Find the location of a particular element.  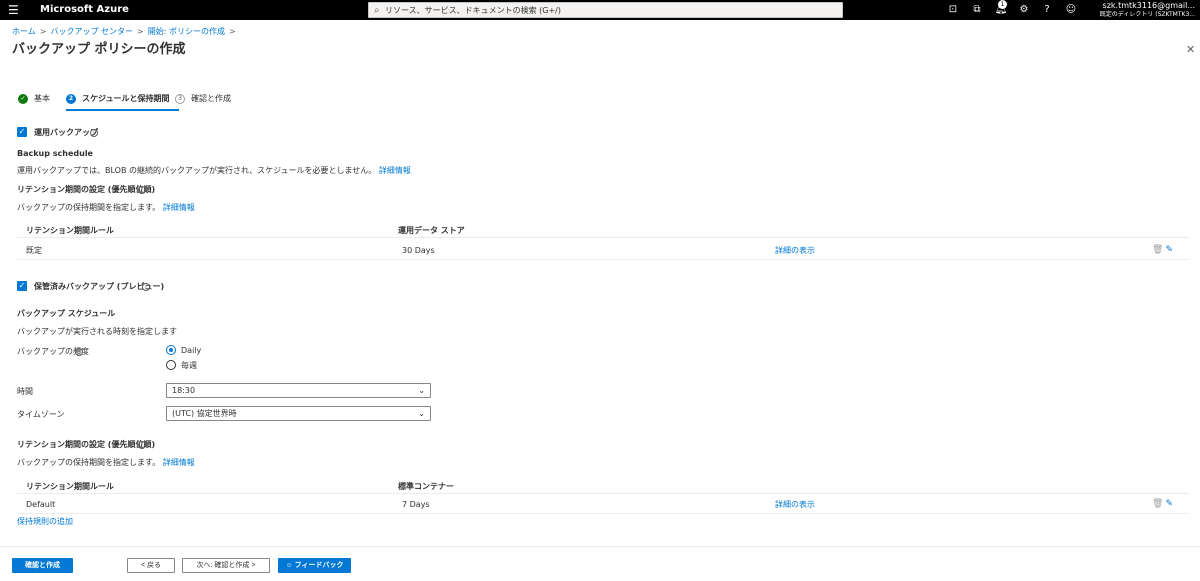

operational-retention-heading: リテンション期間の設定 (優先順位順) is located at coordinates (86, 189).